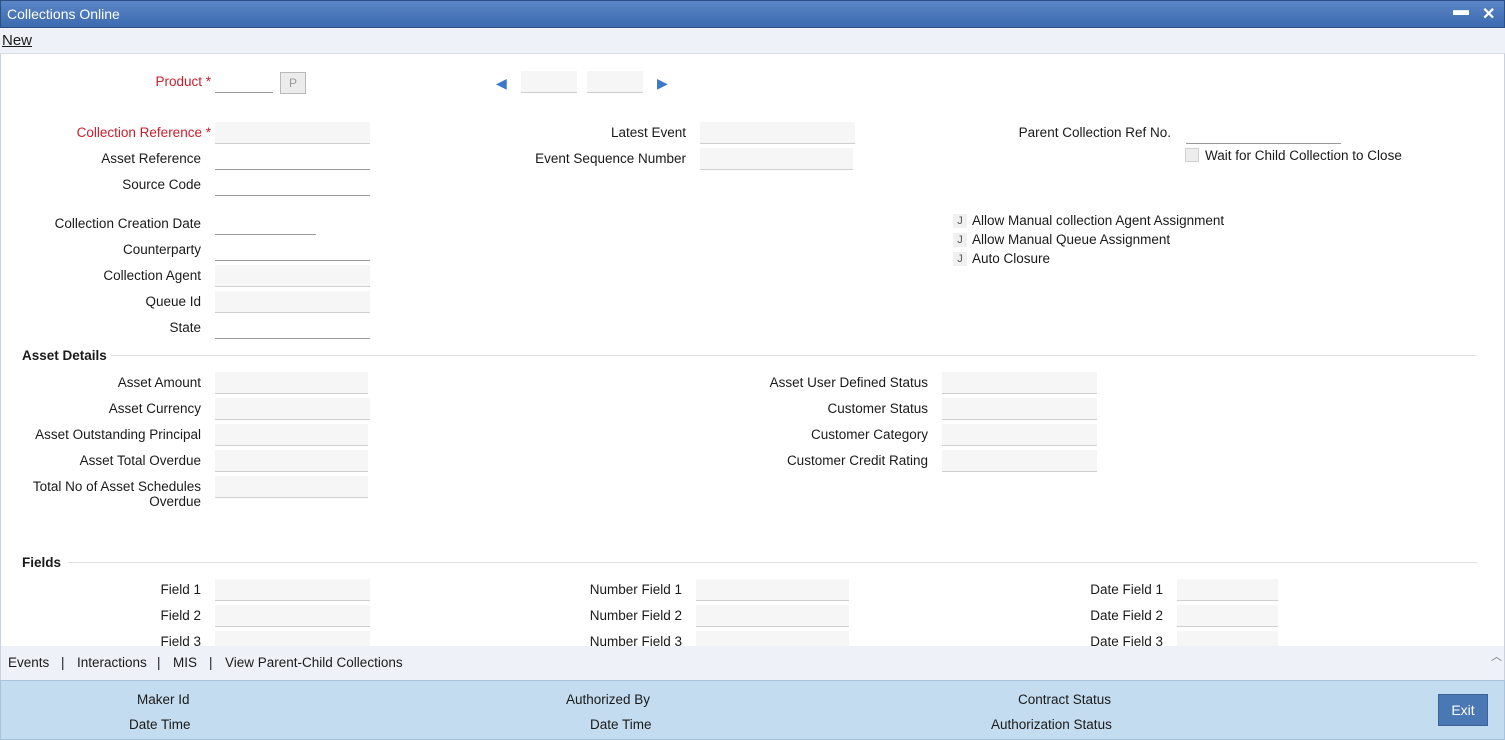  Describe the element at coordinates (772, 638) in the screenshot. I see `number-field3-input` at that location.